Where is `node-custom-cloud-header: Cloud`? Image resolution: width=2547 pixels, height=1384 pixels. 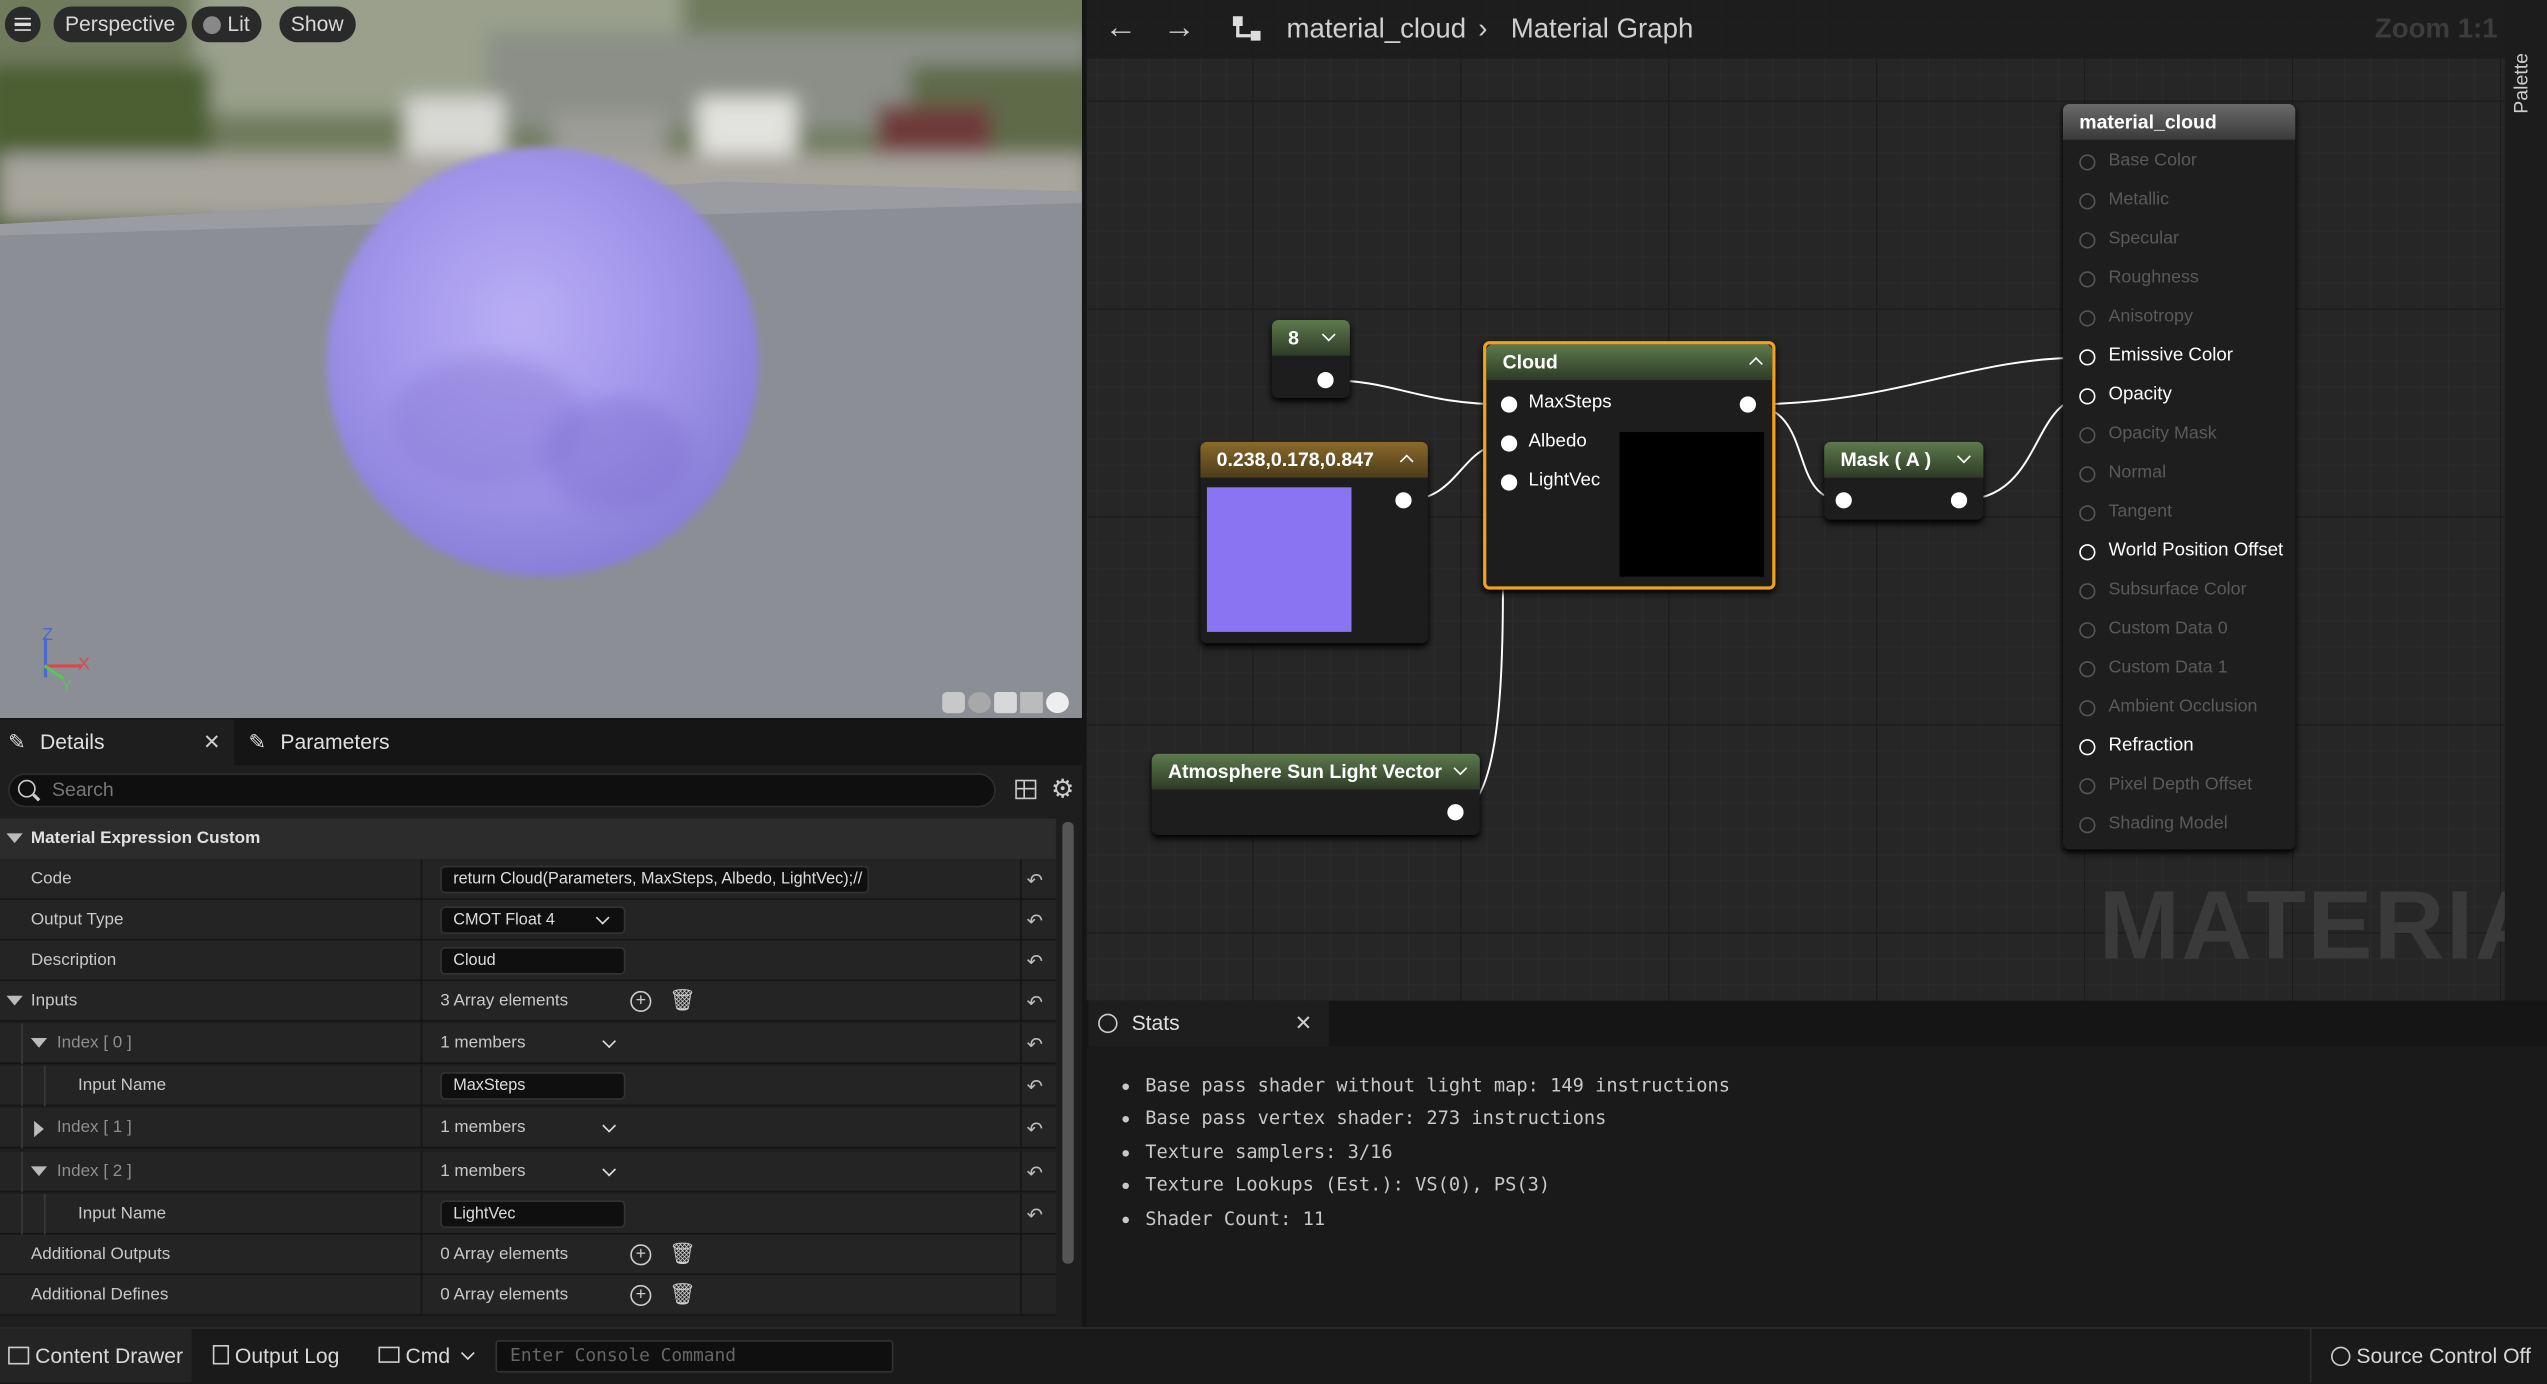 node-custom-cloud-header: Cloud is located at coordinates (1629, 362).